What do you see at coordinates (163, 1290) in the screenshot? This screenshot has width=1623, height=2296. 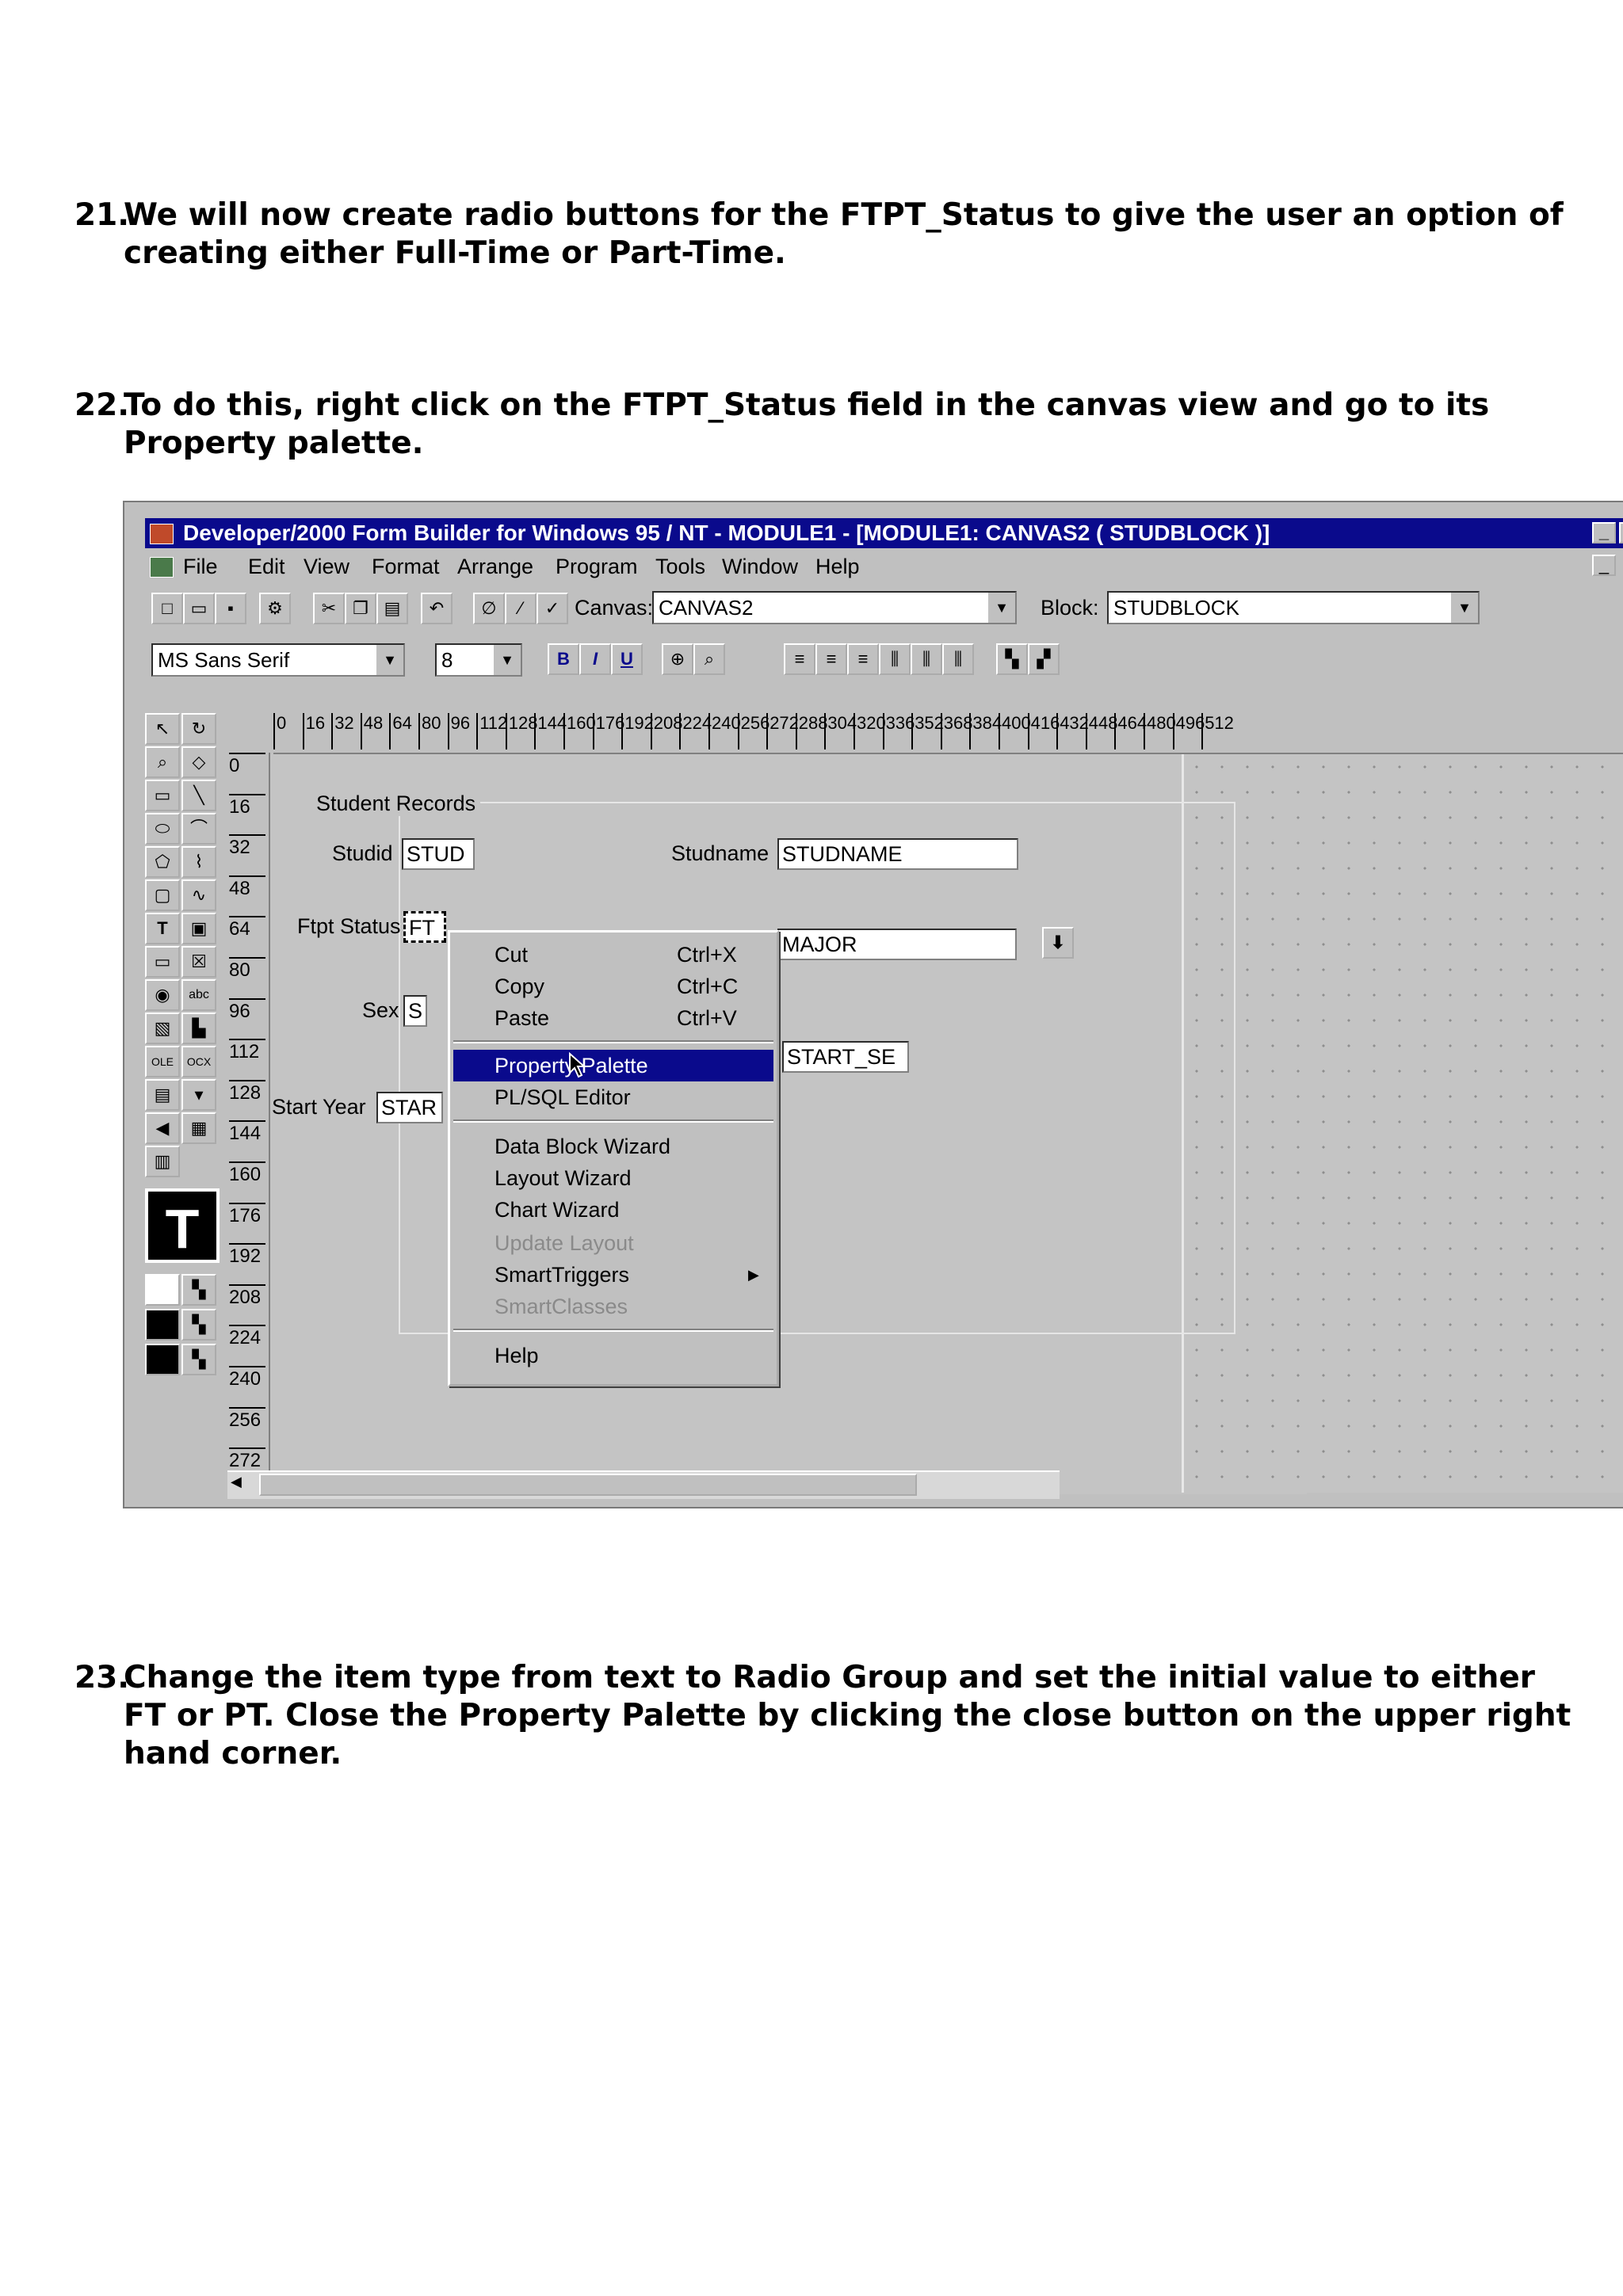 I see `fill-color-icon` at bounding box center [163, 1290].